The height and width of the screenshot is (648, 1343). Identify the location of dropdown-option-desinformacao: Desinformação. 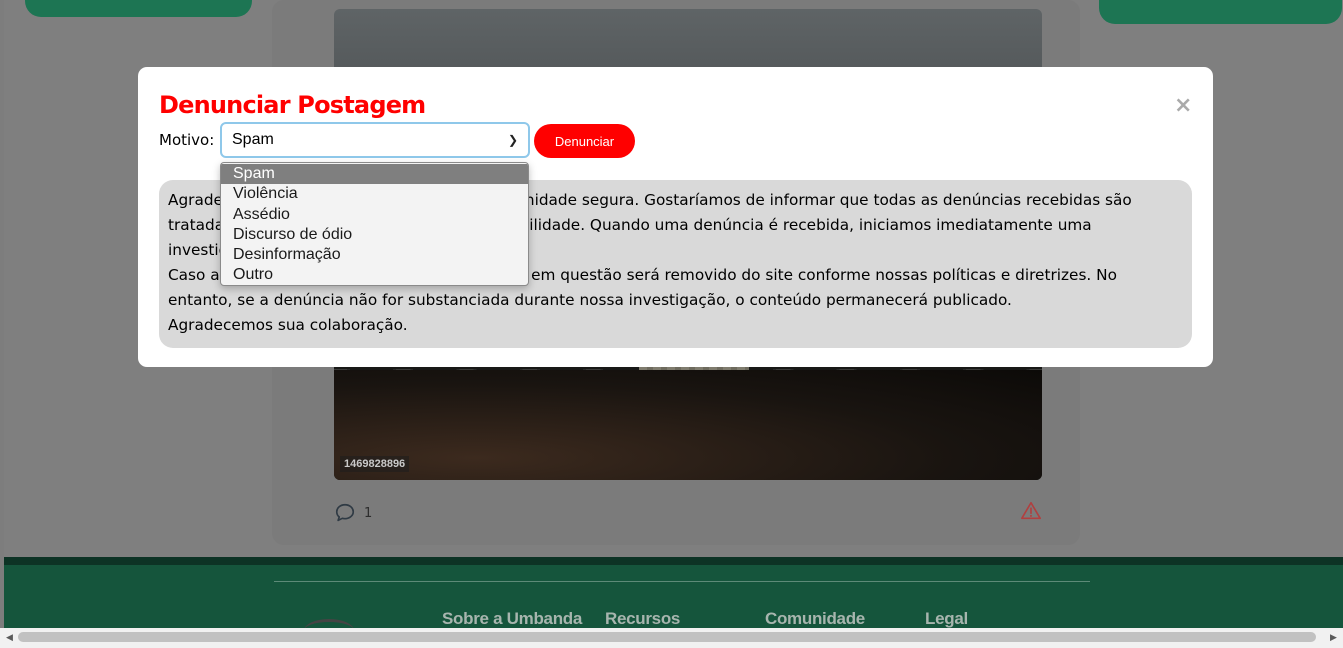
(374, 255).